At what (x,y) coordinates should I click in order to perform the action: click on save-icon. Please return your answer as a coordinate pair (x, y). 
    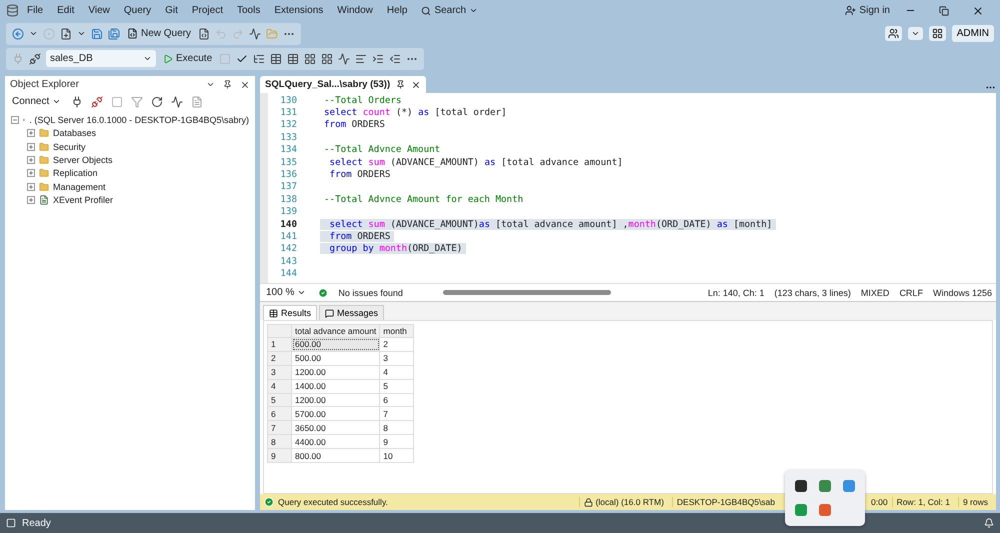
    Looking at the image, I should click on (97, 34).